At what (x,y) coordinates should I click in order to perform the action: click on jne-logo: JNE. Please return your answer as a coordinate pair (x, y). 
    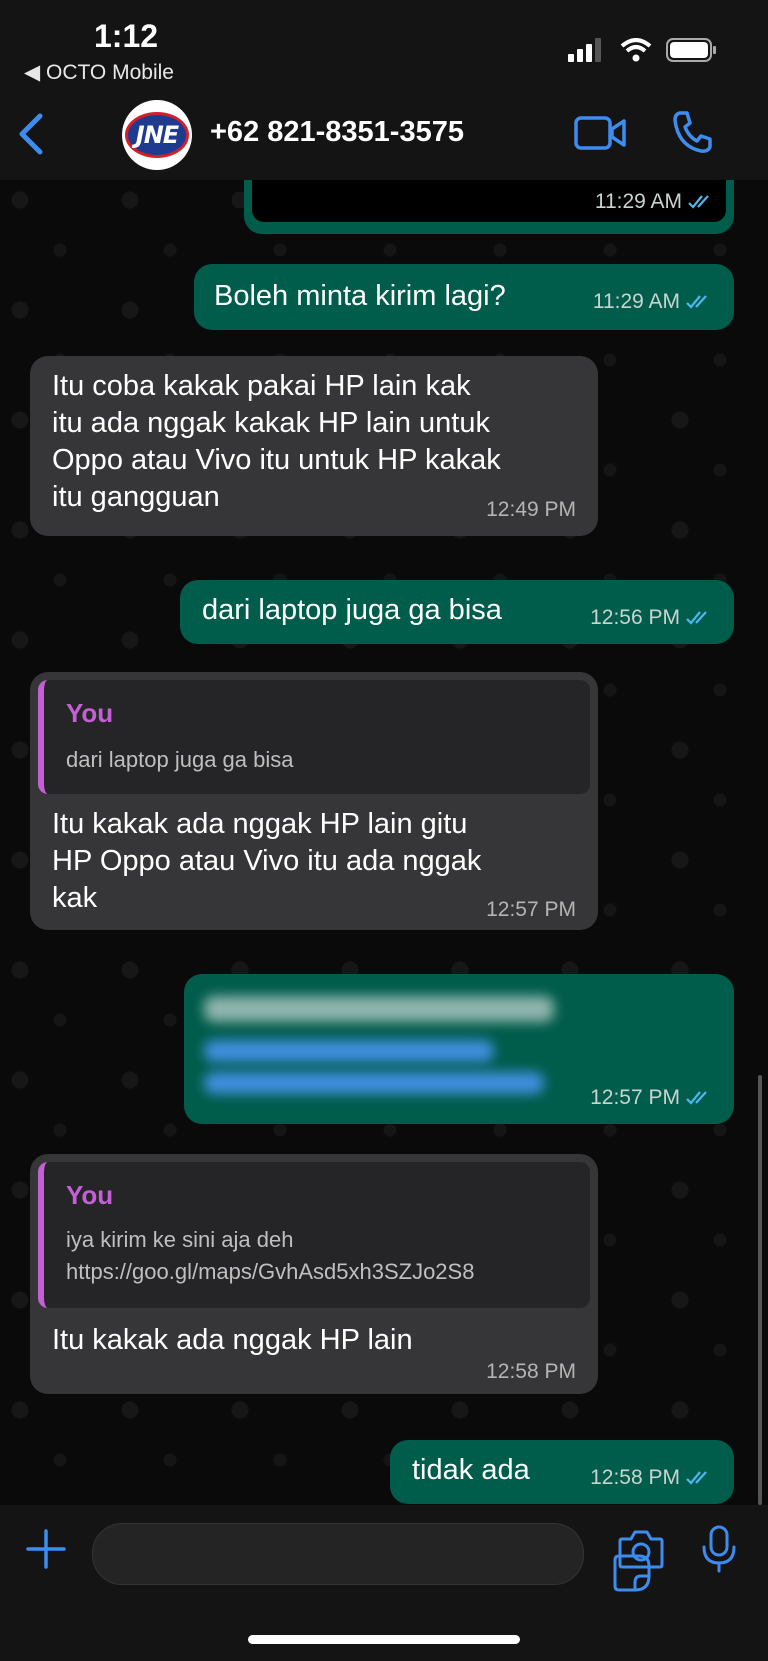
    Looking at the image, I should click on (157, 135).